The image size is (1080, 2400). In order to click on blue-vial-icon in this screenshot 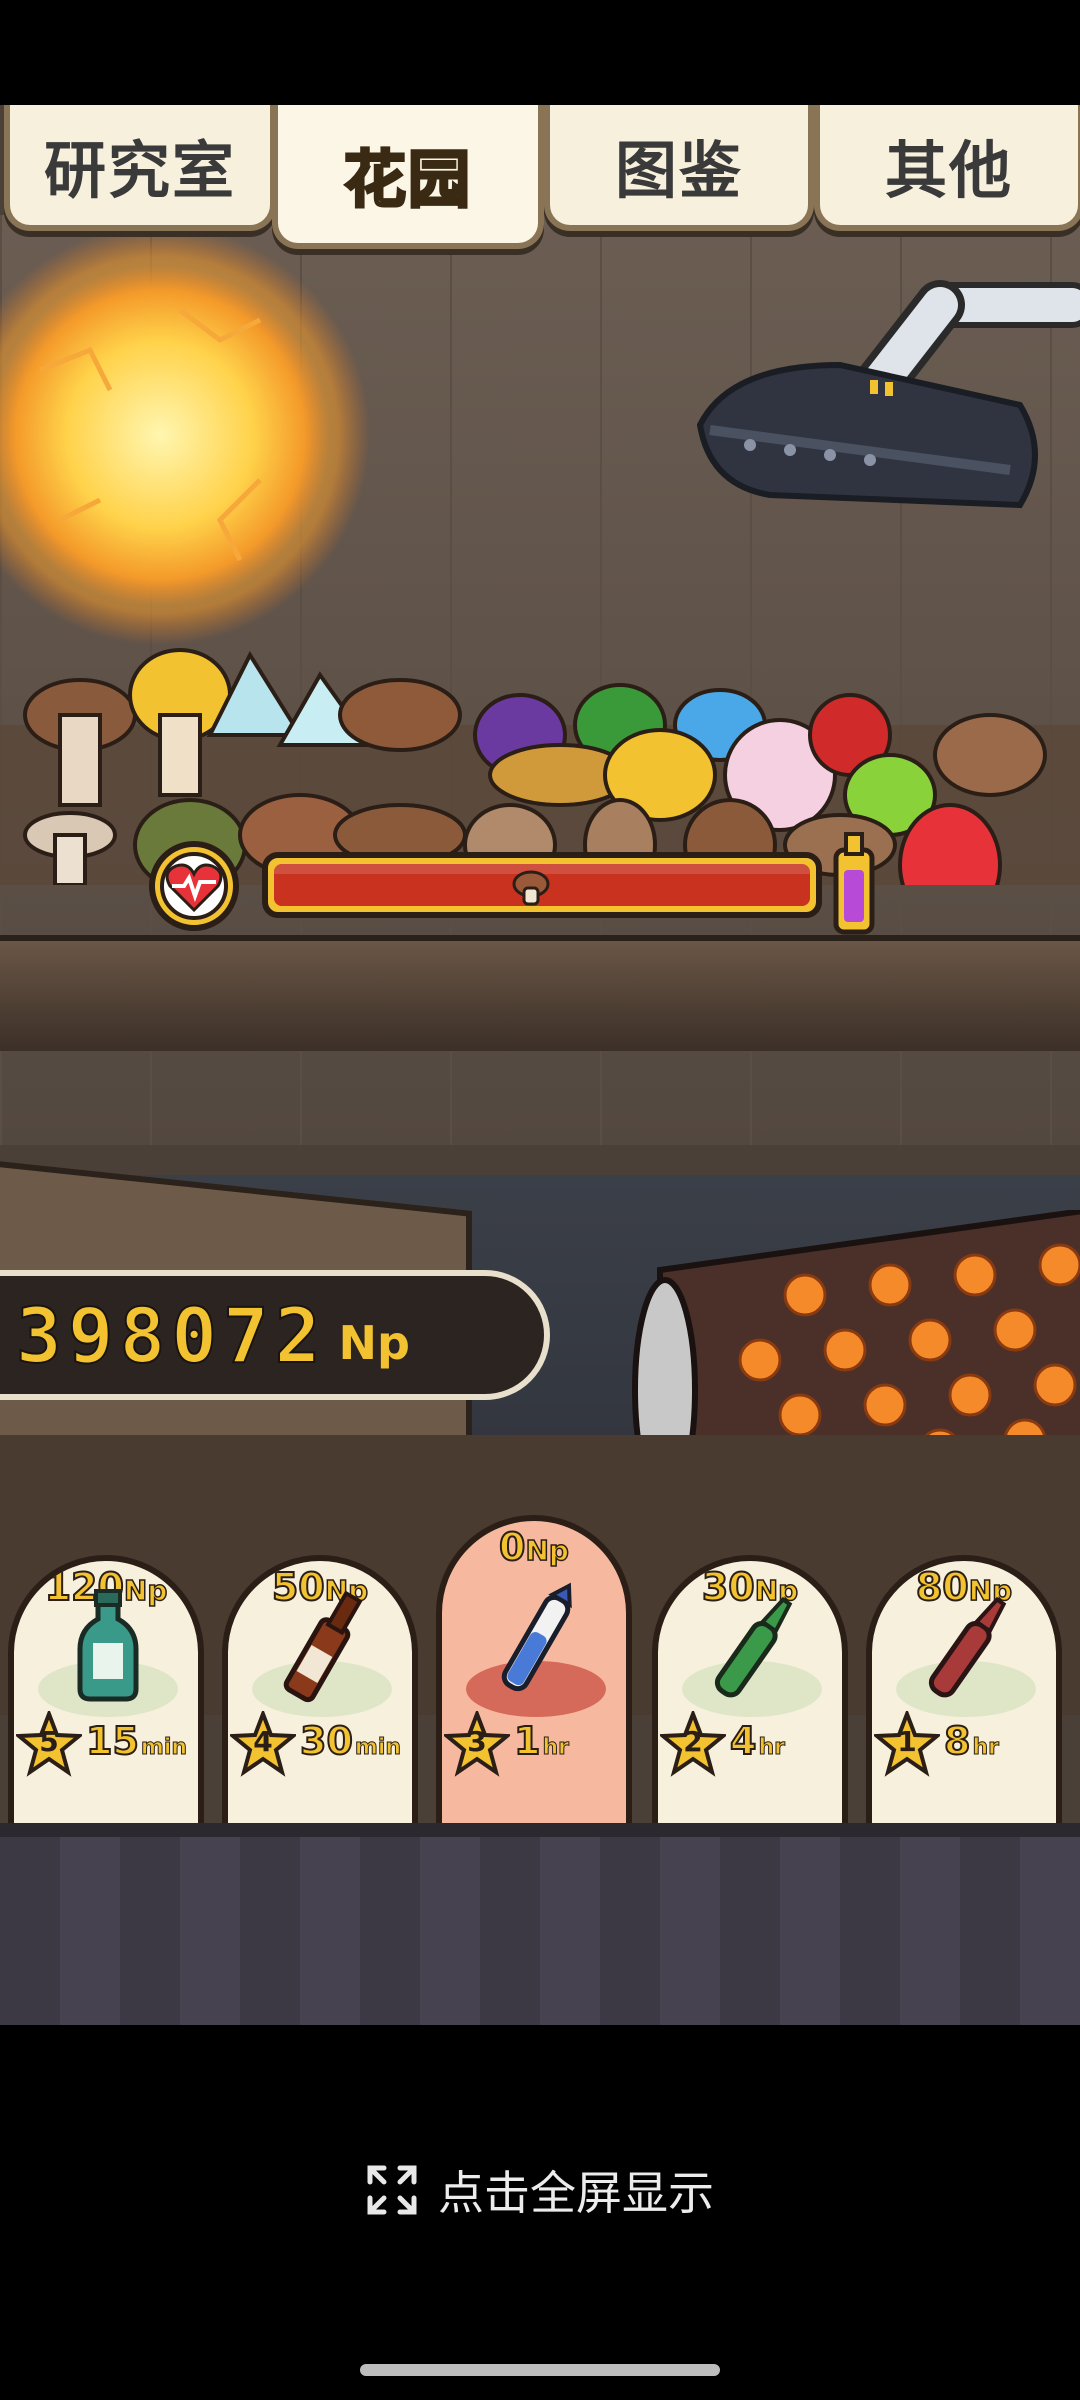, I will do `click(536, 1637)`.